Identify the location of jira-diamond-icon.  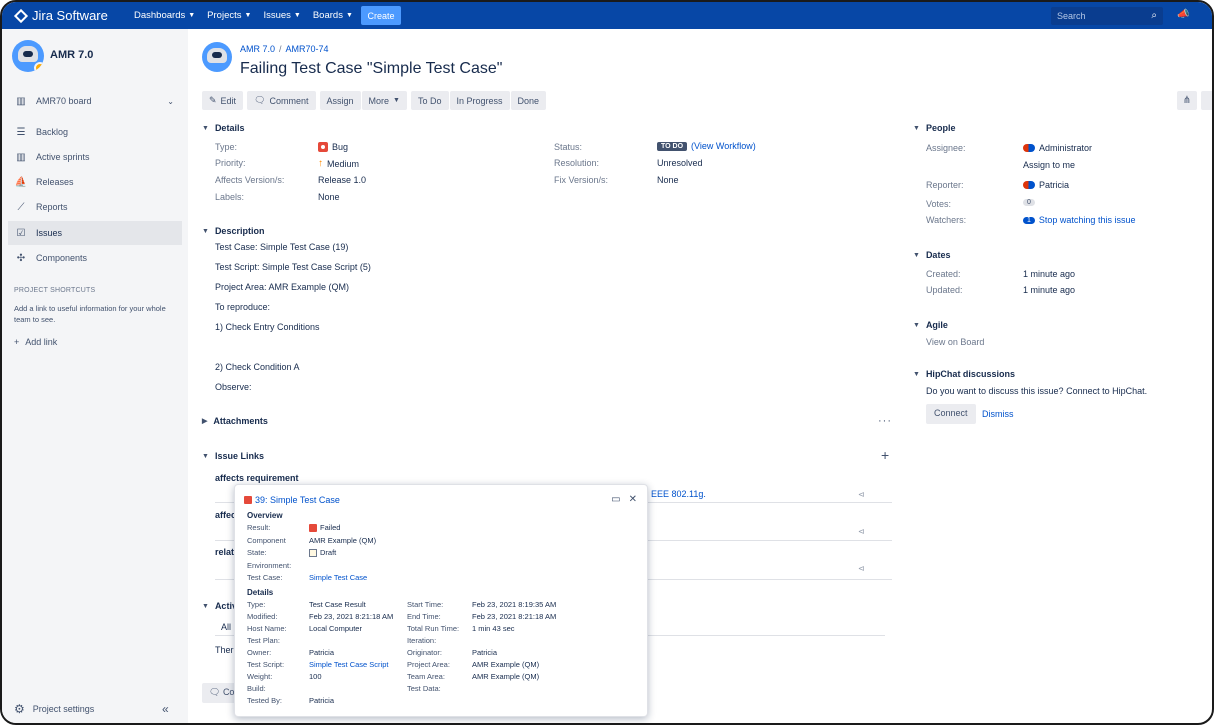
(21, 15).